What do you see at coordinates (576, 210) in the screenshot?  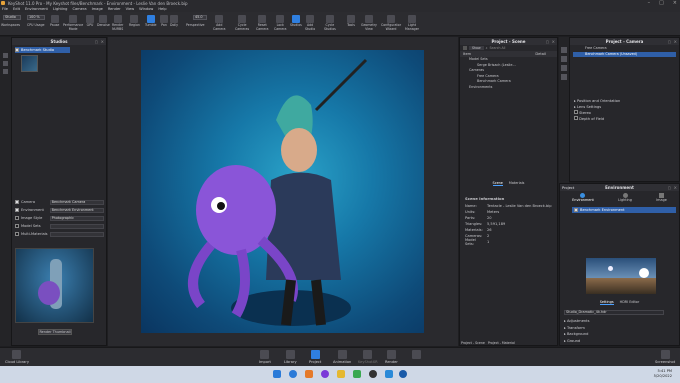 I see `environment-item-checkbox` at bounding box center [576, 210].